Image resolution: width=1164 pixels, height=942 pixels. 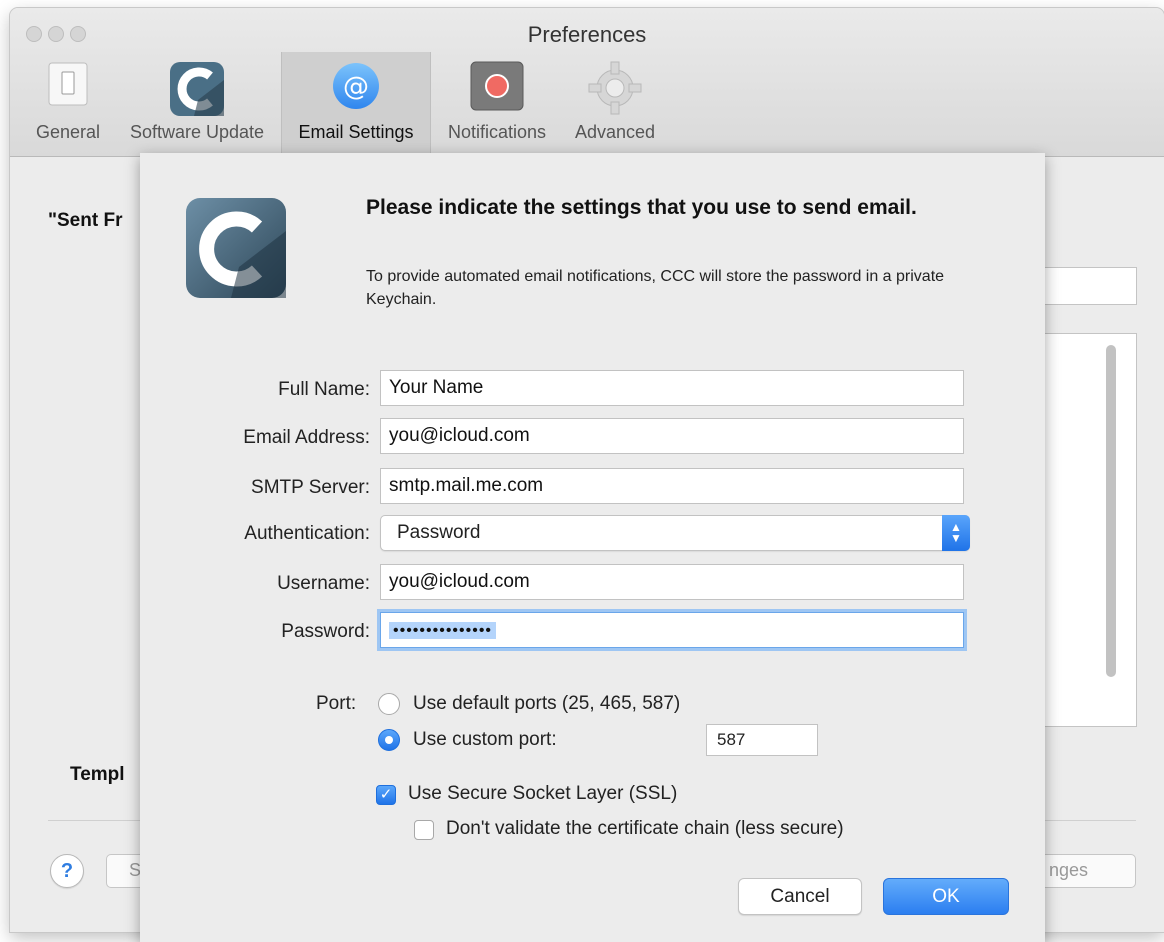 What do you see at coordinates (485, 739) in the screenshot?
I see `custom-port-label: Use custom port:` at bounding box center [485, 739].